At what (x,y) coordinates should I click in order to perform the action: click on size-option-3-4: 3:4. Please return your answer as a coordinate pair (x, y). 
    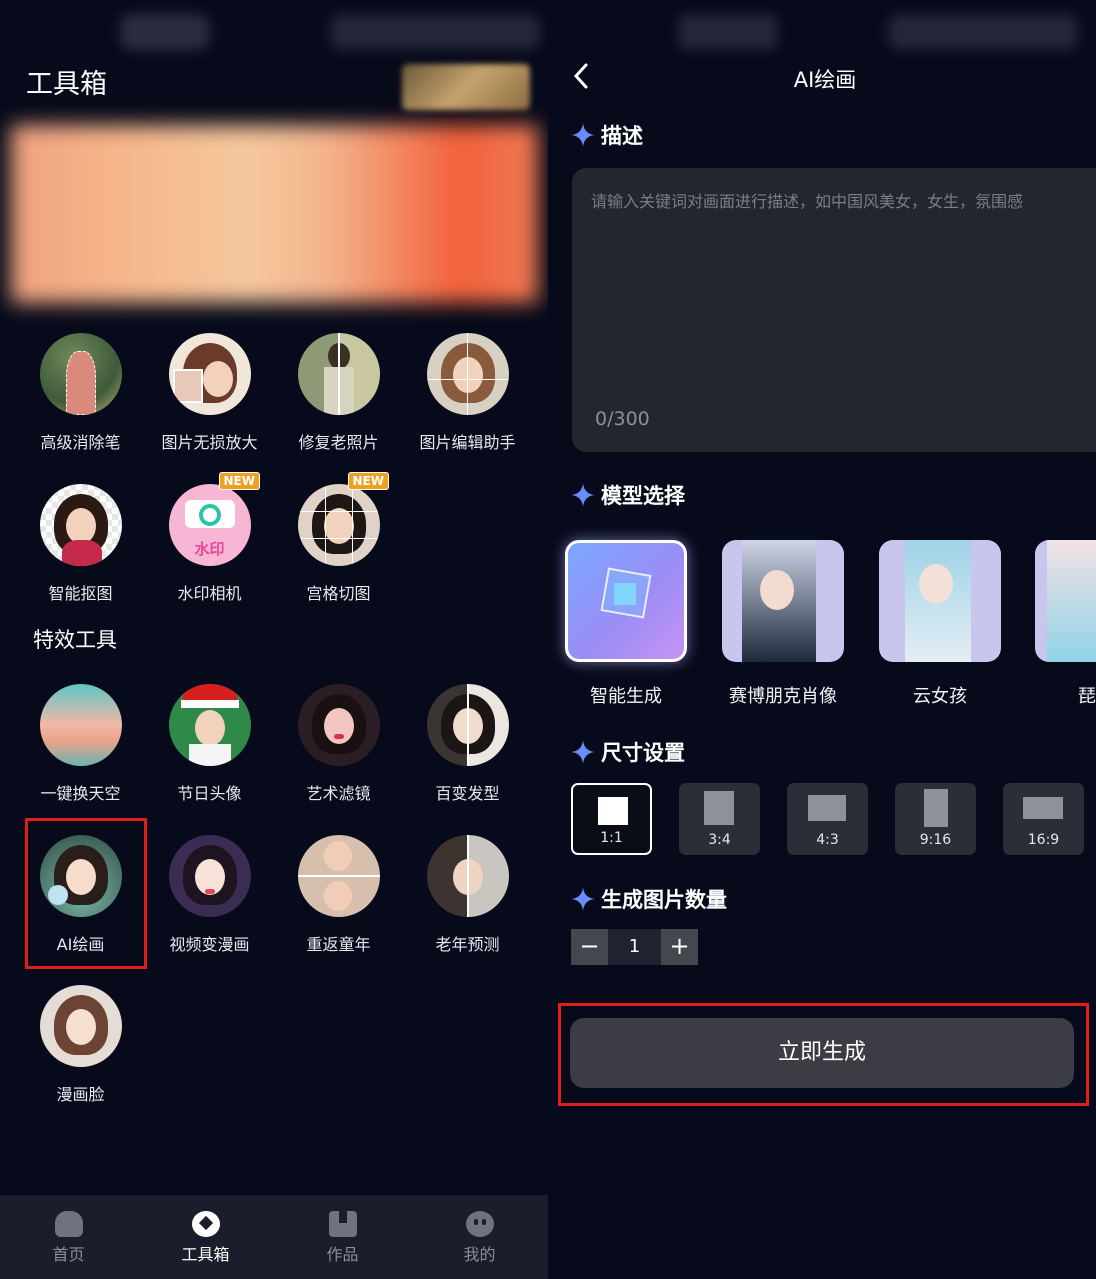
    Looking at the image, I should click on (719, 819).